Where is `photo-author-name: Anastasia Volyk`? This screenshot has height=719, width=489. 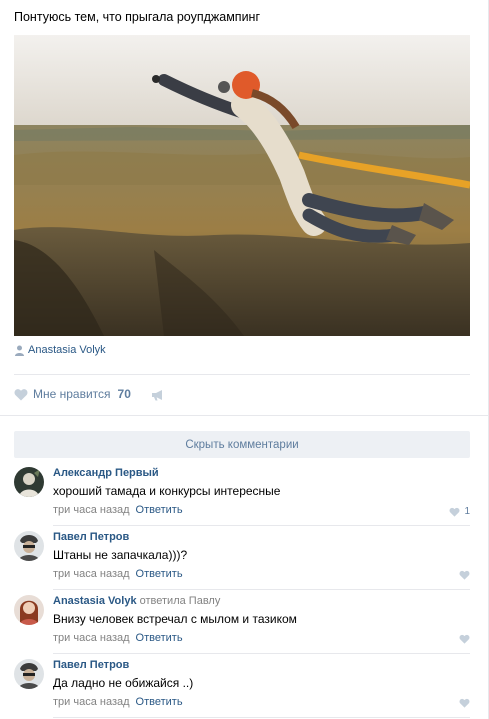
photo-author-name: Anastasia Volyk is located at coordinates (67, 350).